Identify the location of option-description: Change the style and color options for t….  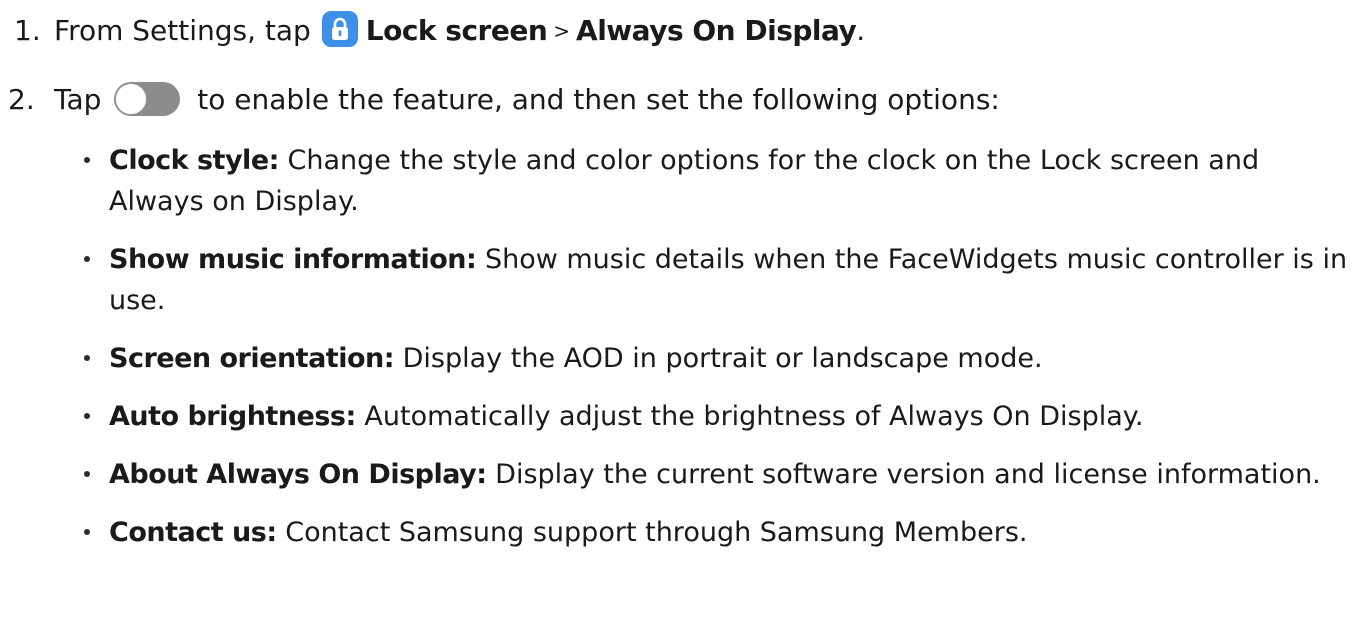
(684, 181).